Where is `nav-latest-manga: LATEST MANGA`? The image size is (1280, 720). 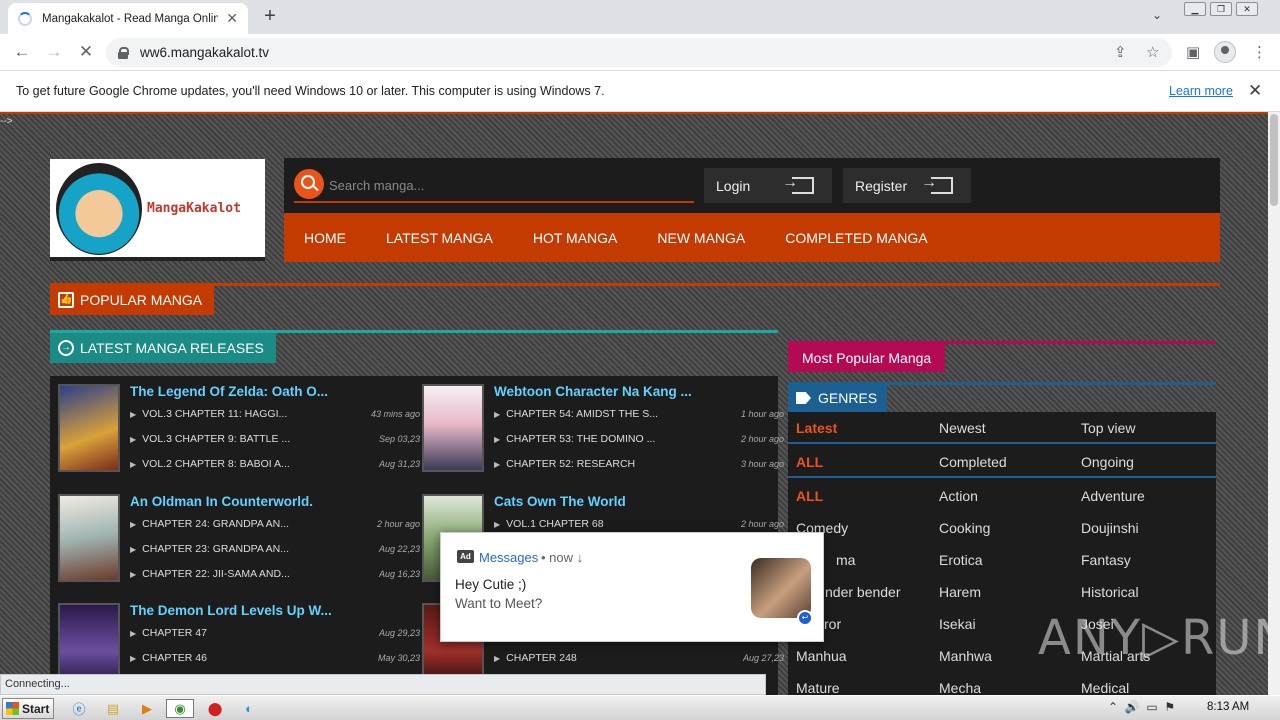 nav-latest-manga: LATEST MANGA is located at coordinates (439, 238).